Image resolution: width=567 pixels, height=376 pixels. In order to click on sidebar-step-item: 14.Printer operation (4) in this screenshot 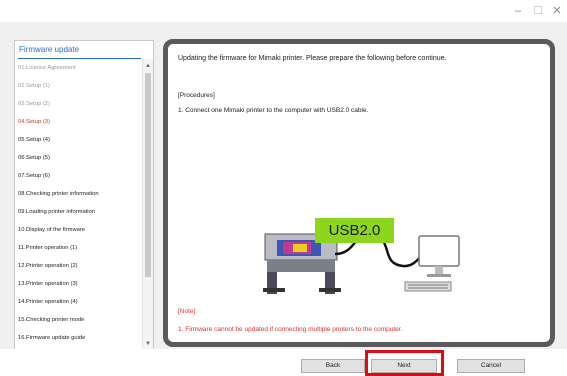, I will do `click(48, 302)`.